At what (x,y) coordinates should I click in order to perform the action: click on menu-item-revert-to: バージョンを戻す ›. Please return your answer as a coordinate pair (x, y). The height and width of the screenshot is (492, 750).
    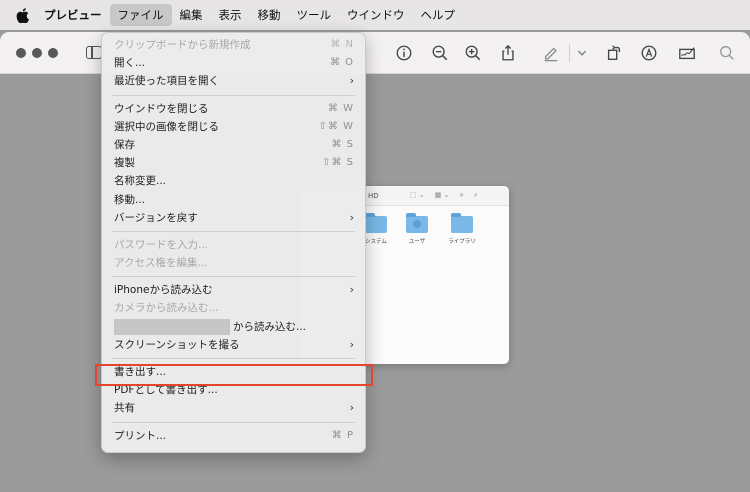
    Looking at the image, I should click on (233, 218).